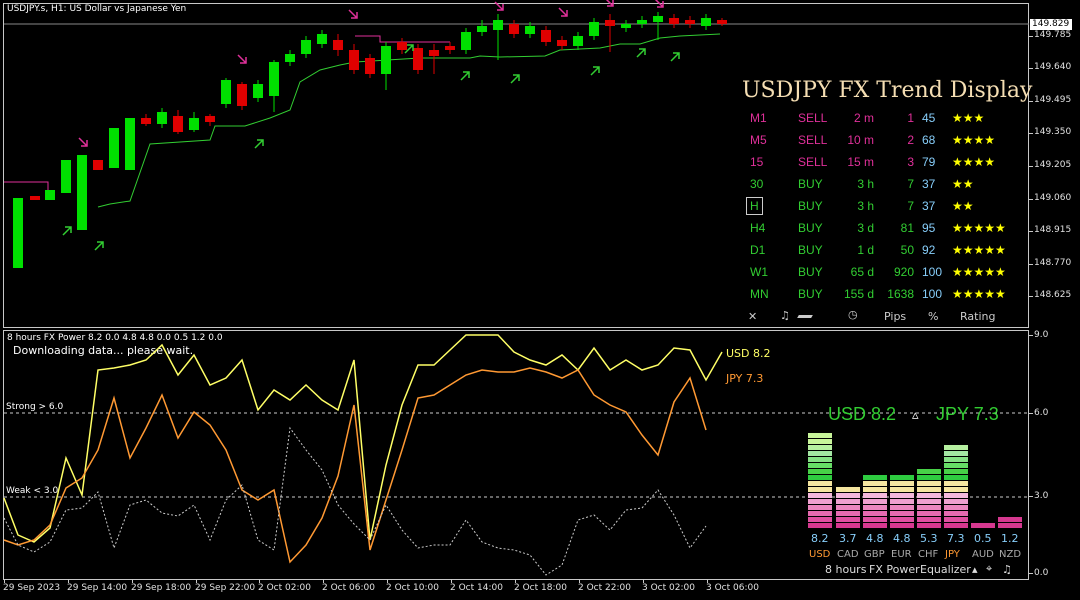 This screenshot has width=1080, height=600. What do you see at coordinates (1051, 24) in the screenshot?
I see `price-marker: 149.829` at bounding box center [1051, 24].